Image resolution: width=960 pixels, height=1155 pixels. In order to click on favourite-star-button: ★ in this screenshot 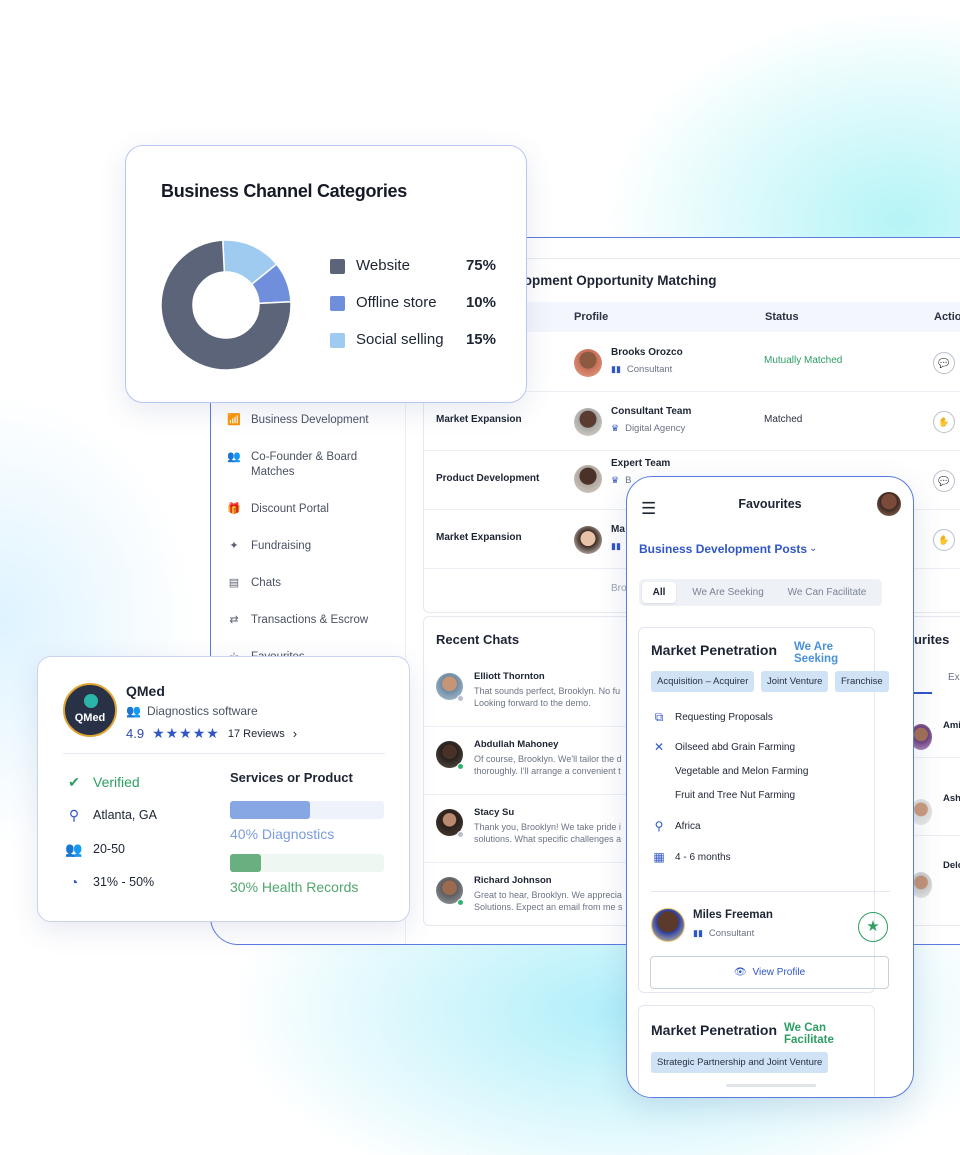, I will do `click(873, 927)`.